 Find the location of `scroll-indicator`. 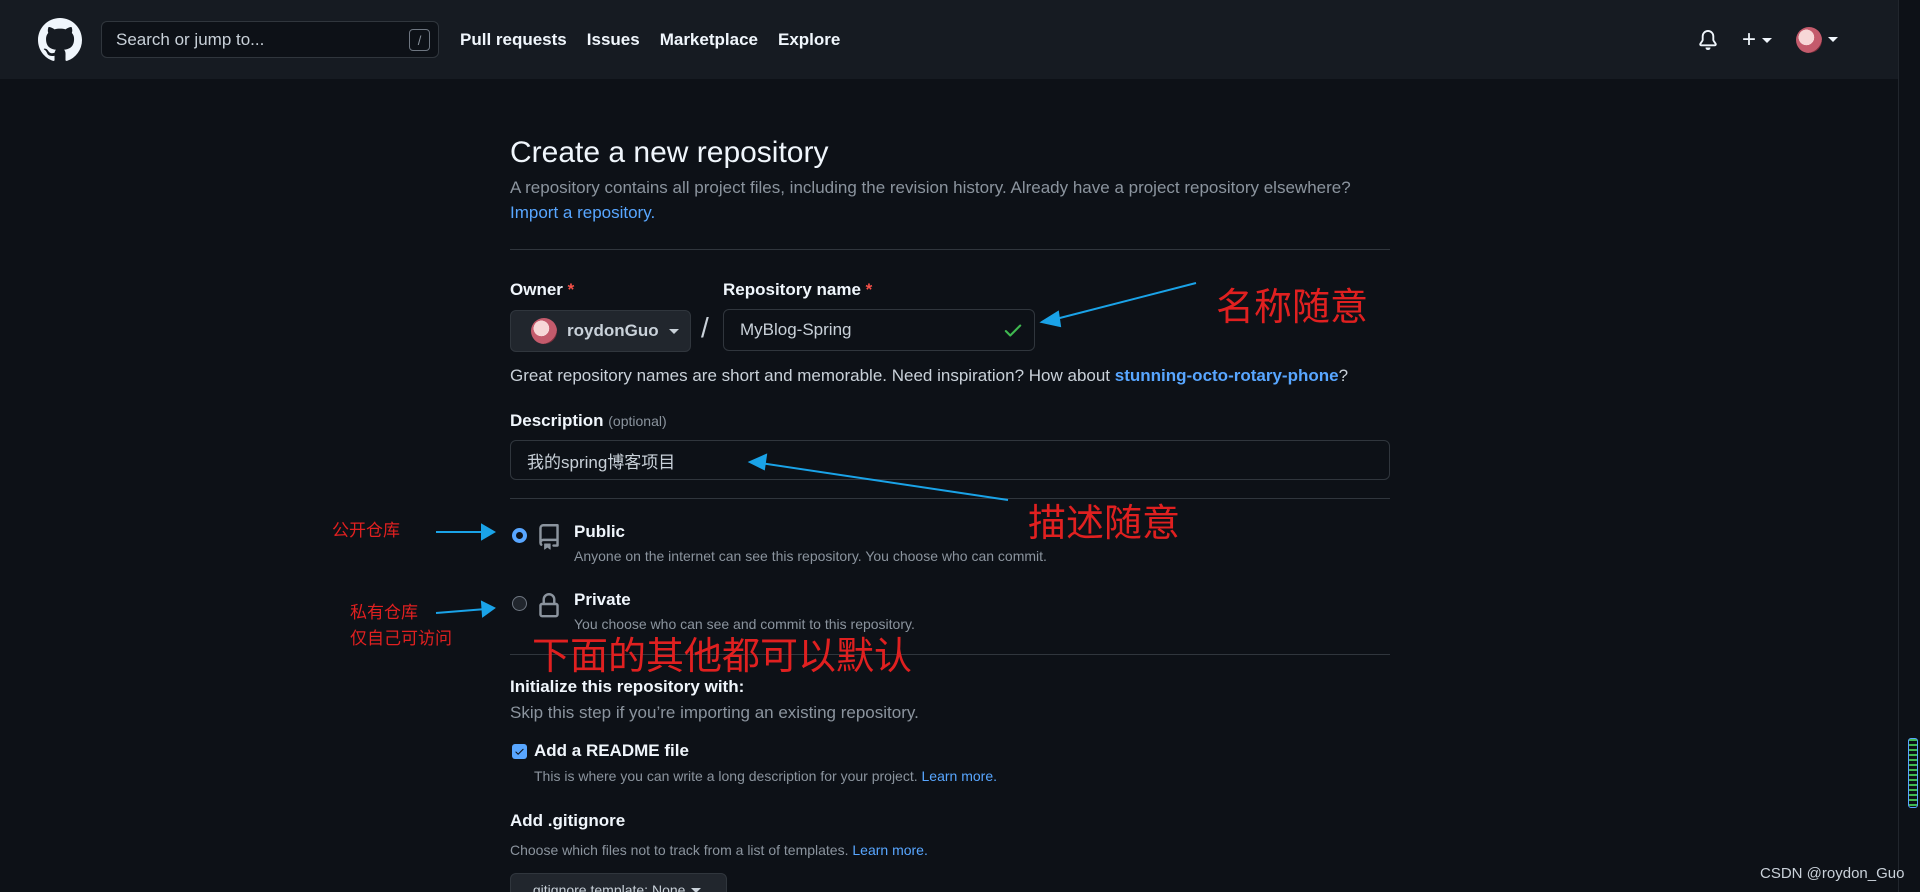

scroll-indicator is located at coordinates (1913, 773).